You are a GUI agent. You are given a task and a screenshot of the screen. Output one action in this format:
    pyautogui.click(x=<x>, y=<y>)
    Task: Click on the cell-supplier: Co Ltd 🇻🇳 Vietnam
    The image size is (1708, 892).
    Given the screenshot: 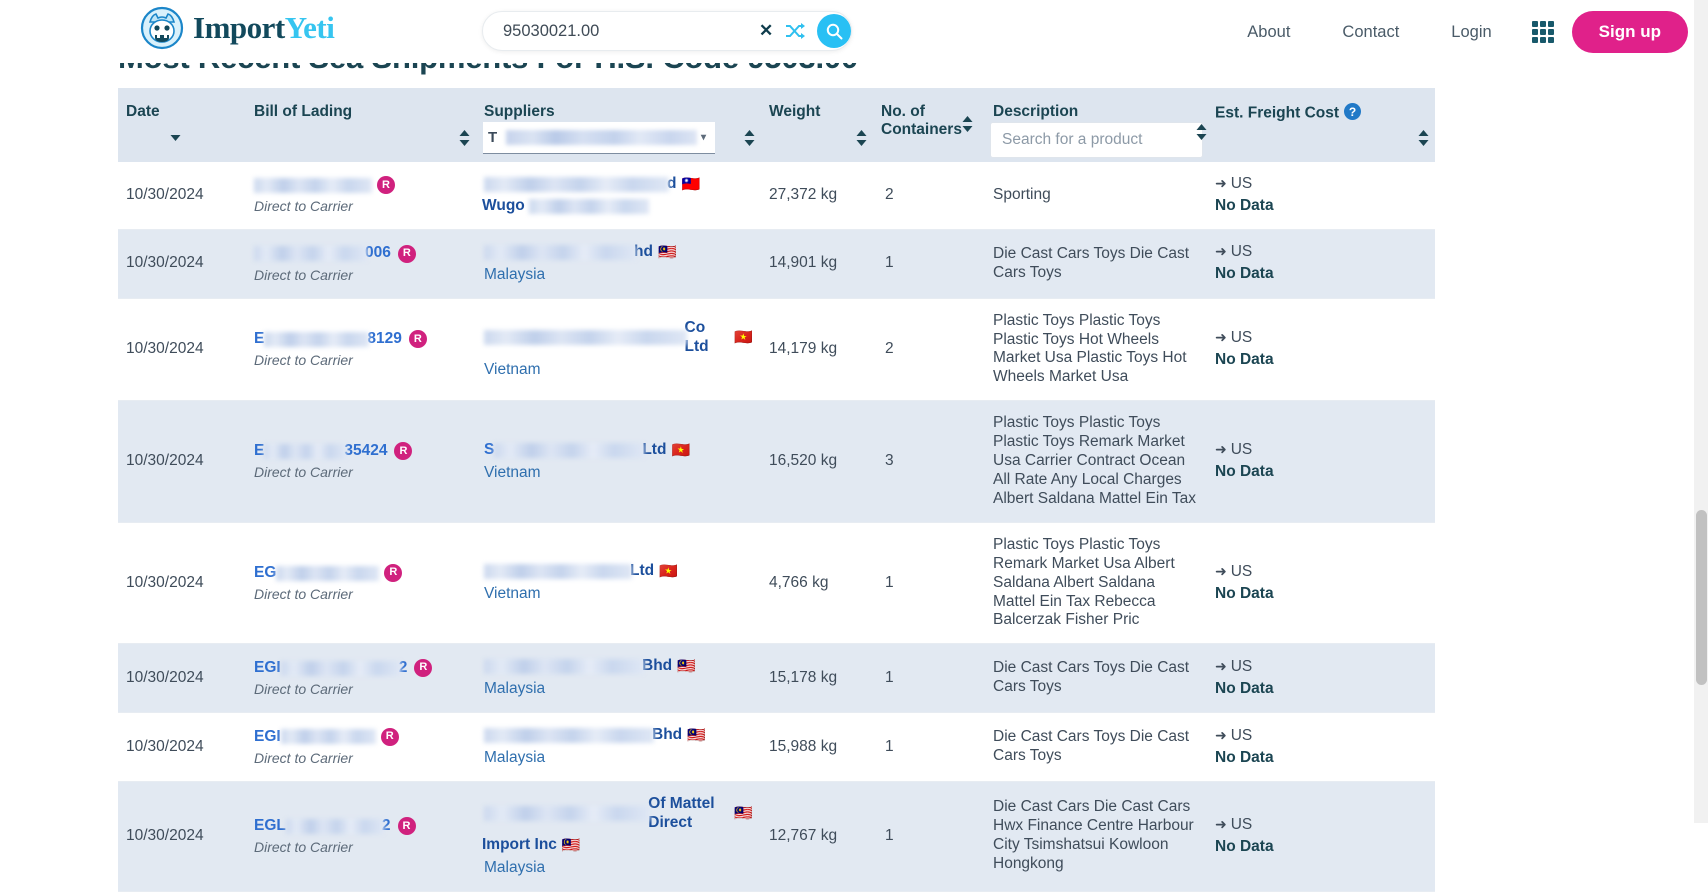 What is the action you would take?
    pyautogui.click(x=618, y=350)
    